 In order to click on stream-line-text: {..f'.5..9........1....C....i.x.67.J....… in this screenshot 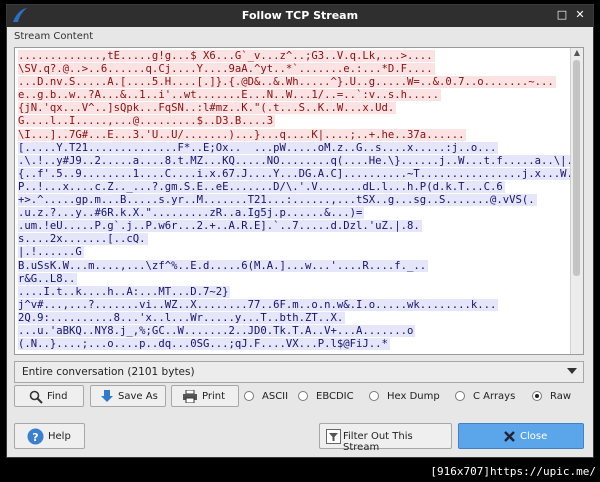, I will do `click(295, 173)`.